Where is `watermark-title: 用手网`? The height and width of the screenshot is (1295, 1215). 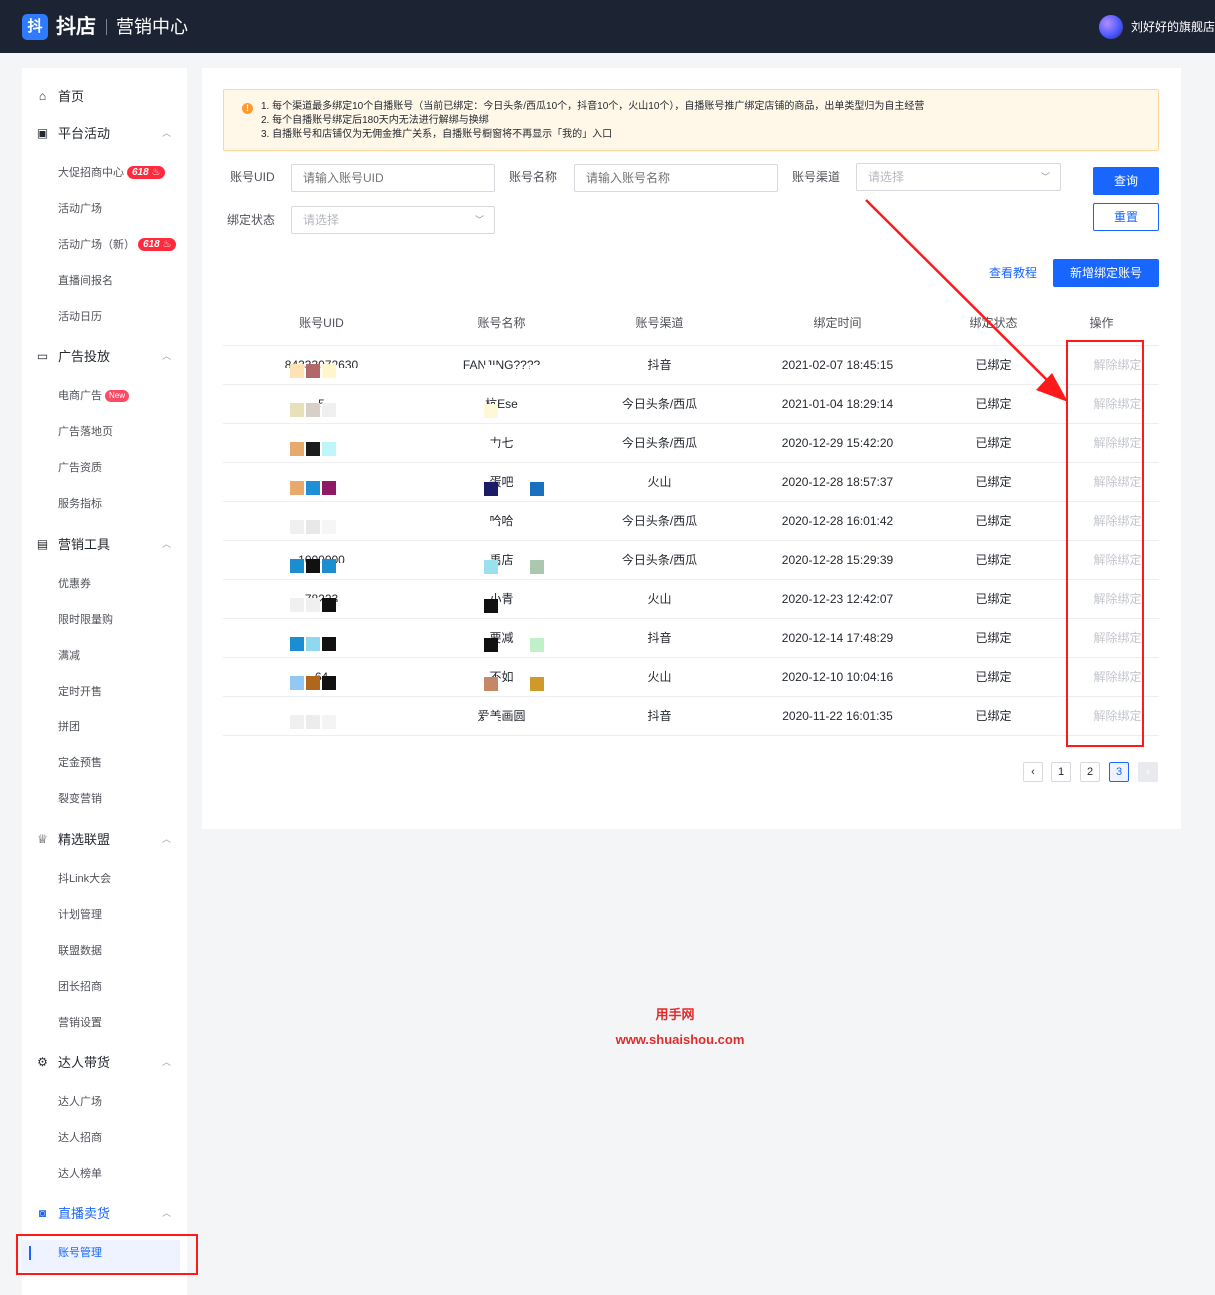
watermark-title: 用手网 is located at coordinates (675, 1014).